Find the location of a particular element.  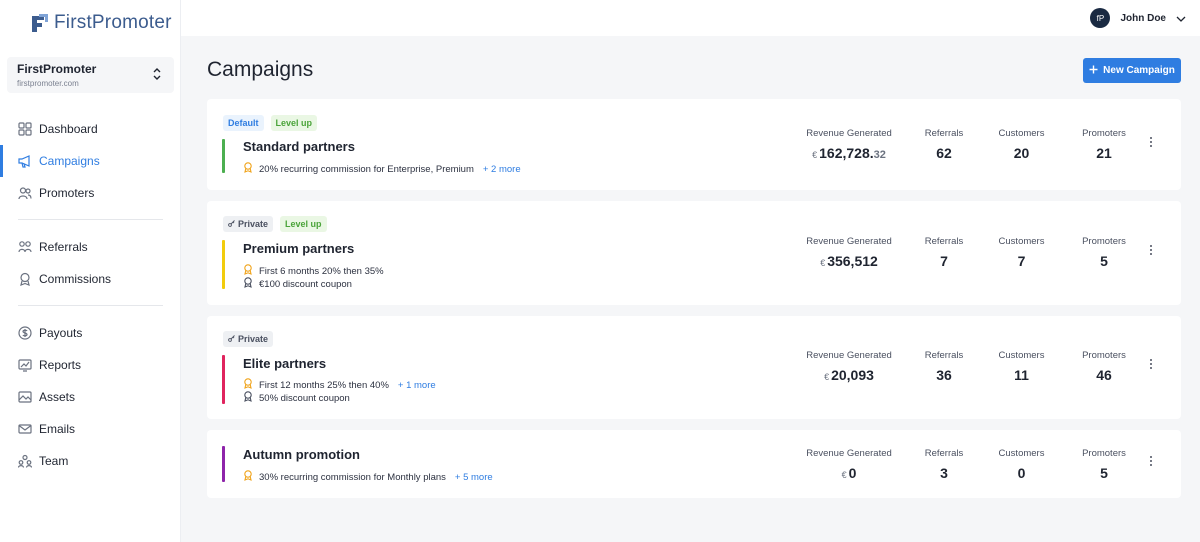

logo: FirstPromoter is located at coordinates (100, 23).